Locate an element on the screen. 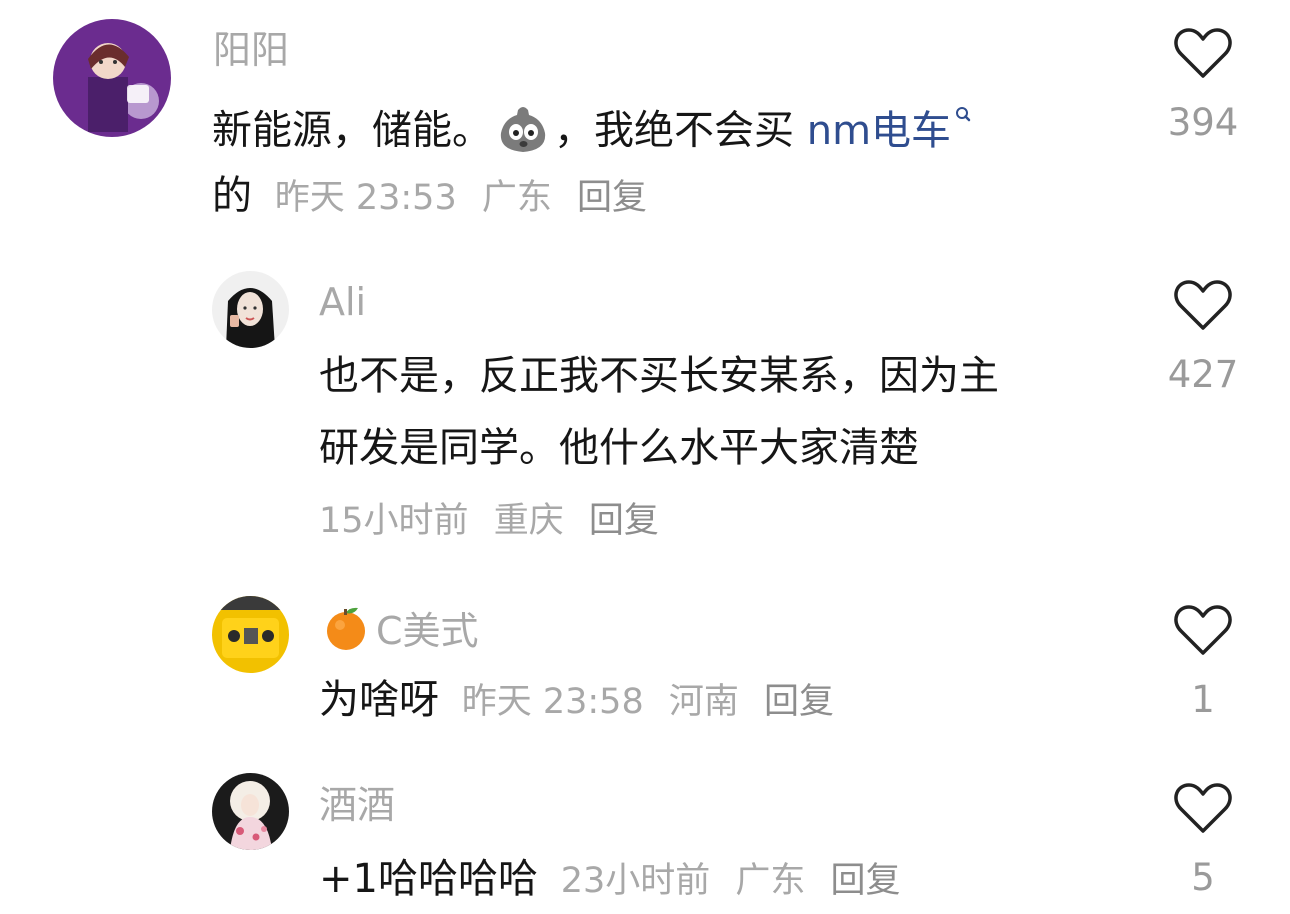 This screenshot has width=1290, height=914. like-button: 1 is located at coordinates (1203, 661).